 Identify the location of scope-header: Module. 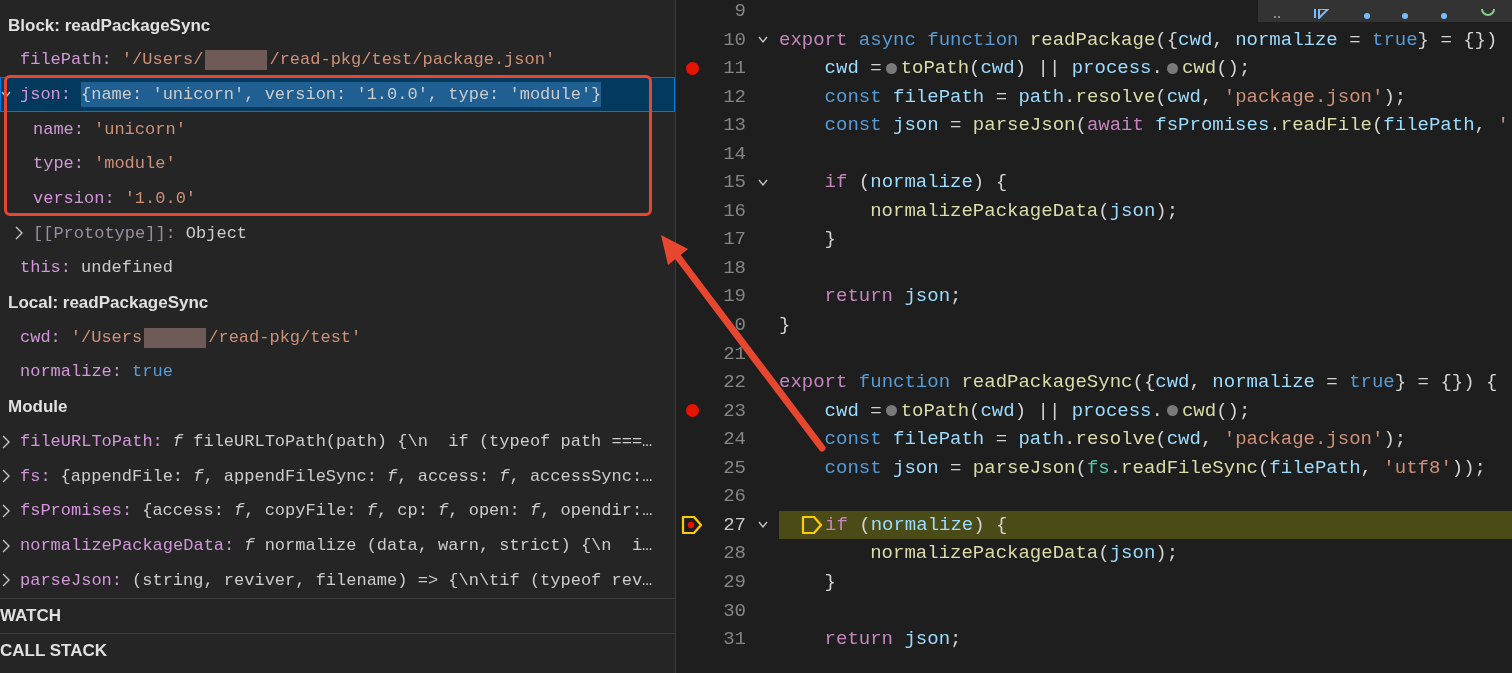
(38, 407).